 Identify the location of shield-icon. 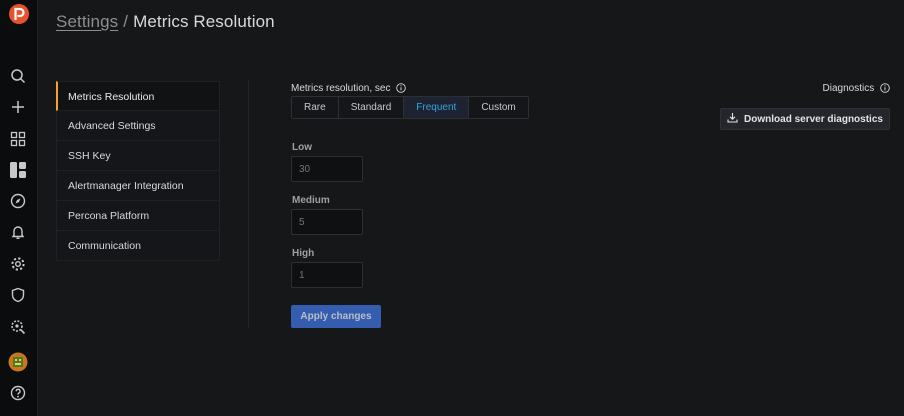
(18, 295).